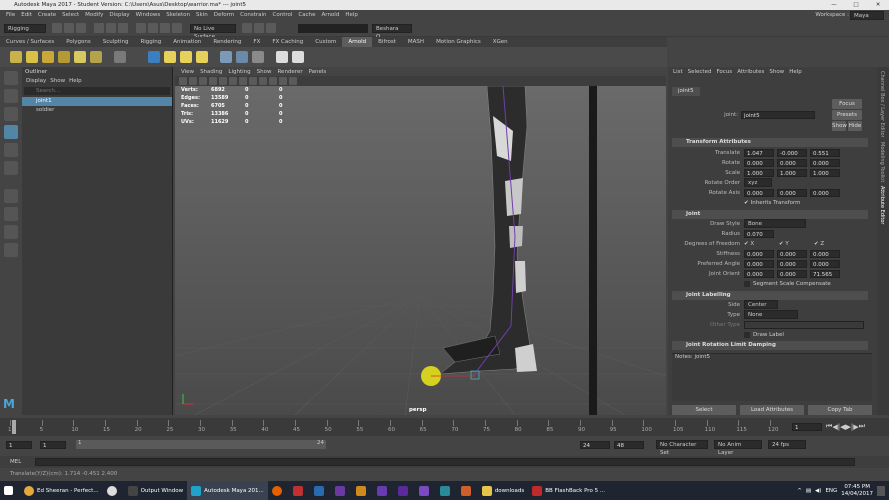  I want to click on render-icon, so click(247, 28).